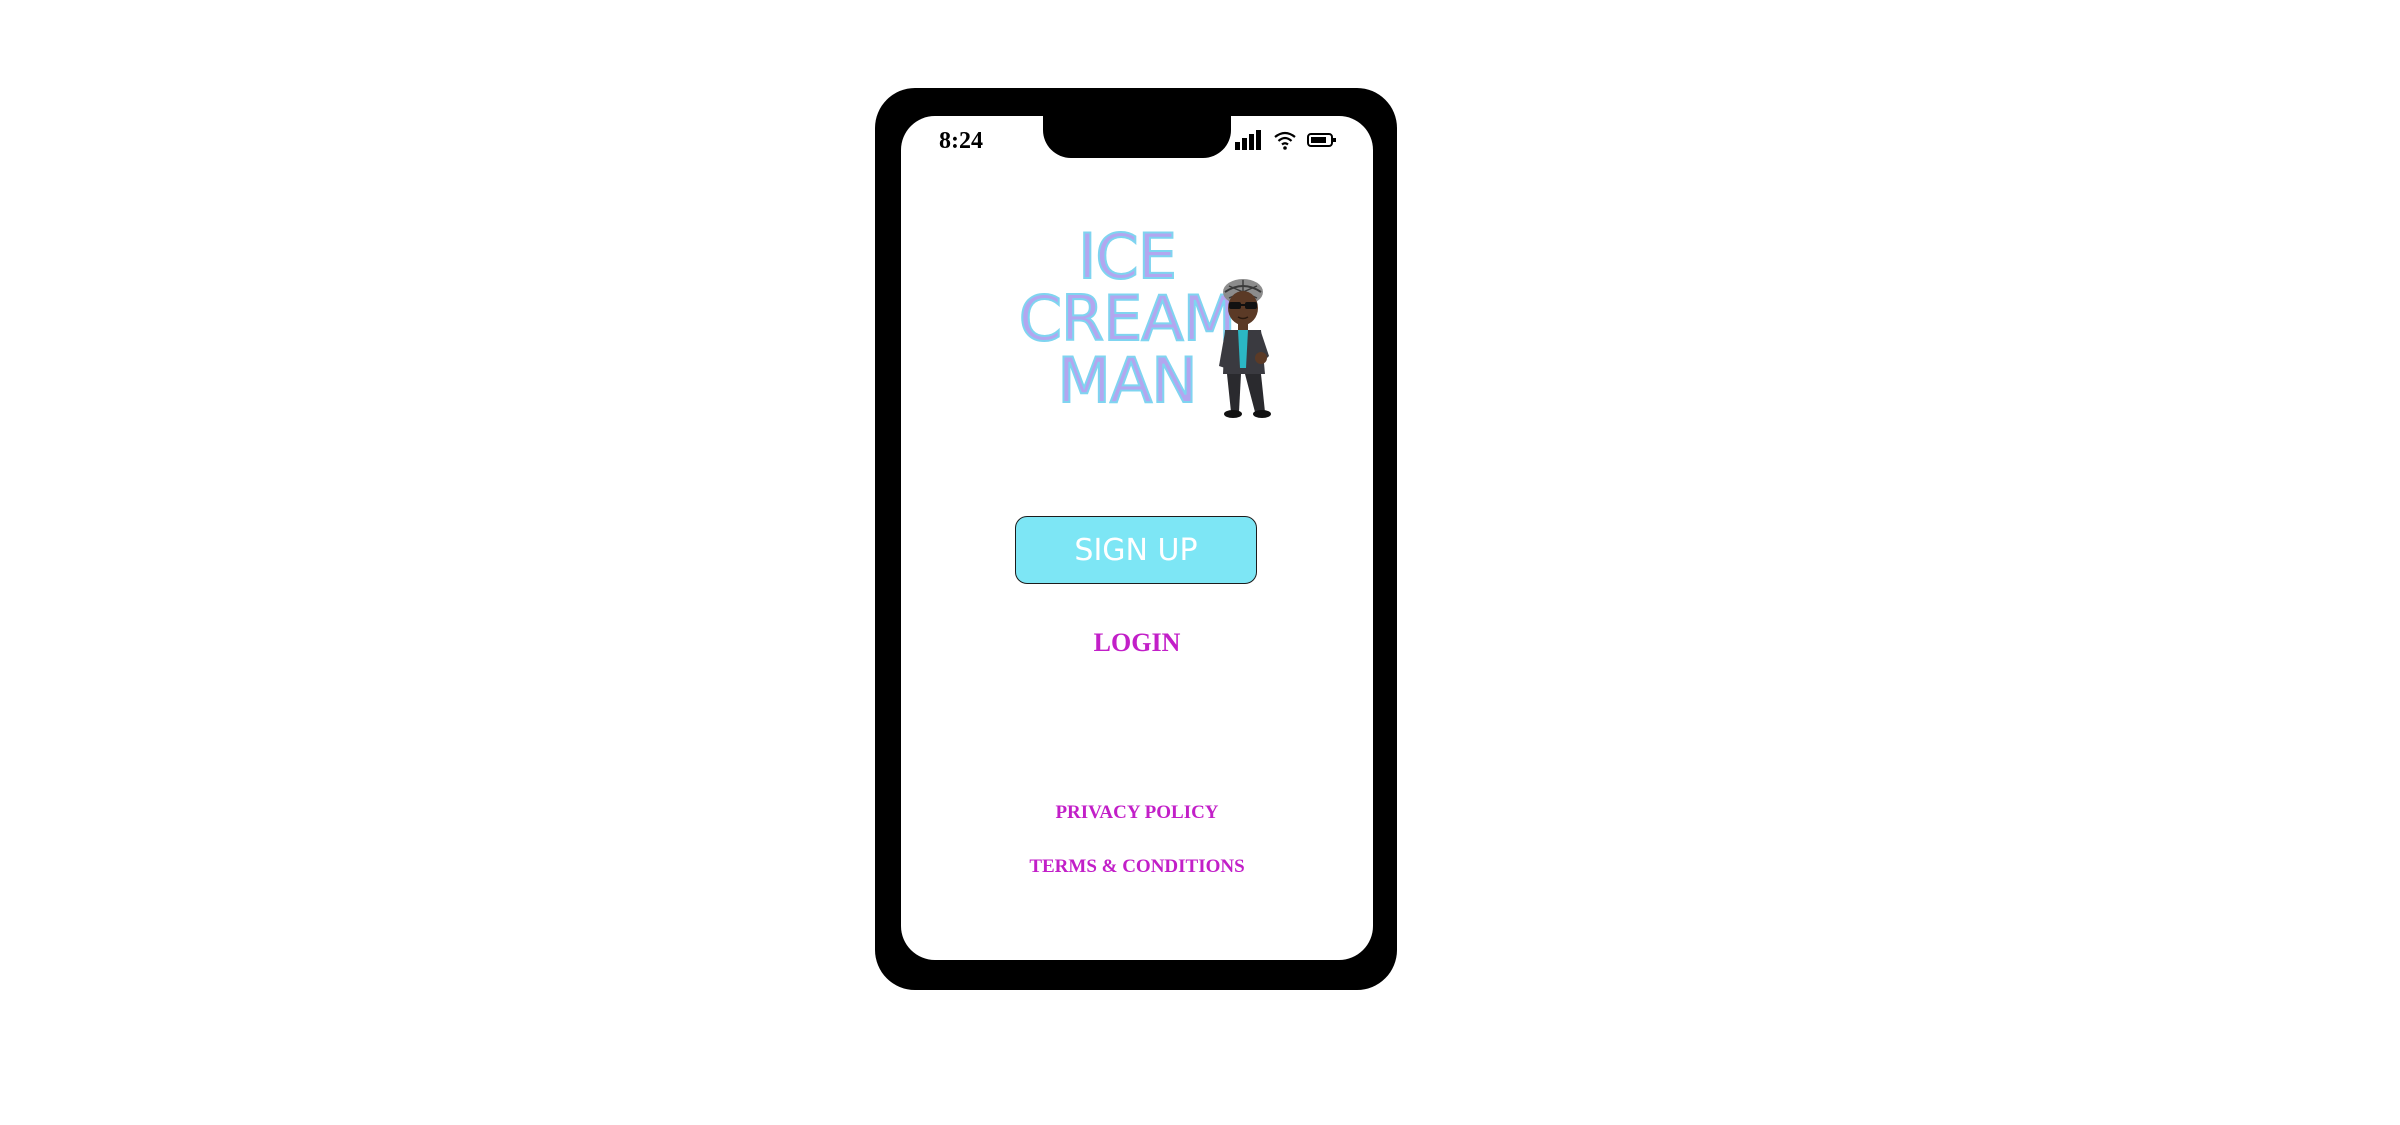 Image resolution: width=2400 pixels, height=1125 pixels. I want to click on app-logo: ICE CREAM MAN, so click(1137, 323).